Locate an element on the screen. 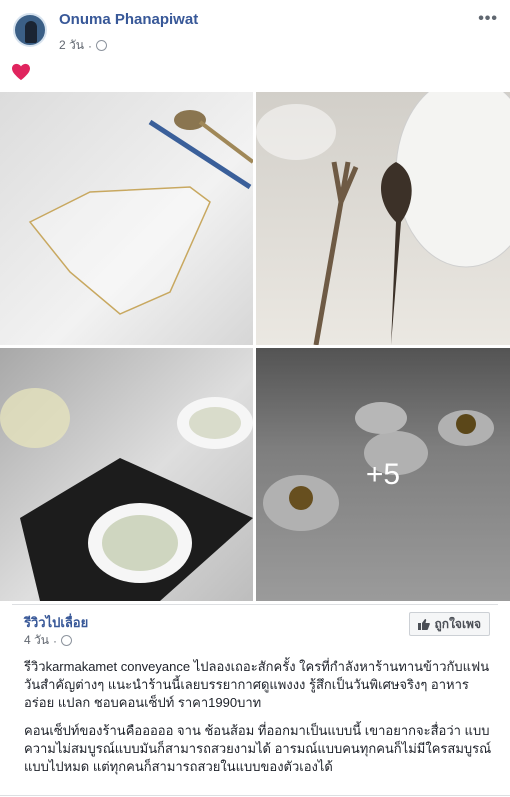 The image size is (510, 797). more-photos-count: +5 is located at coordinates (383, 474).